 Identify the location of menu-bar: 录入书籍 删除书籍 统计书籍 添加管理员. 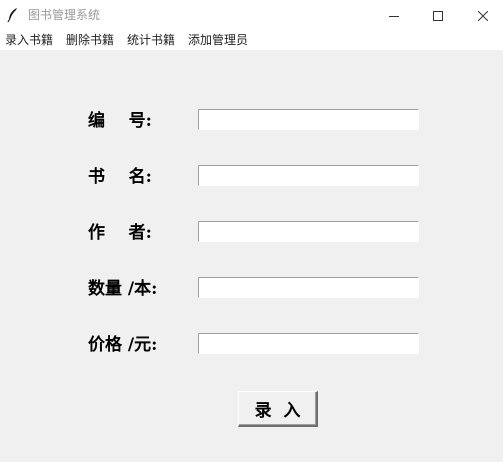
(251, 40).